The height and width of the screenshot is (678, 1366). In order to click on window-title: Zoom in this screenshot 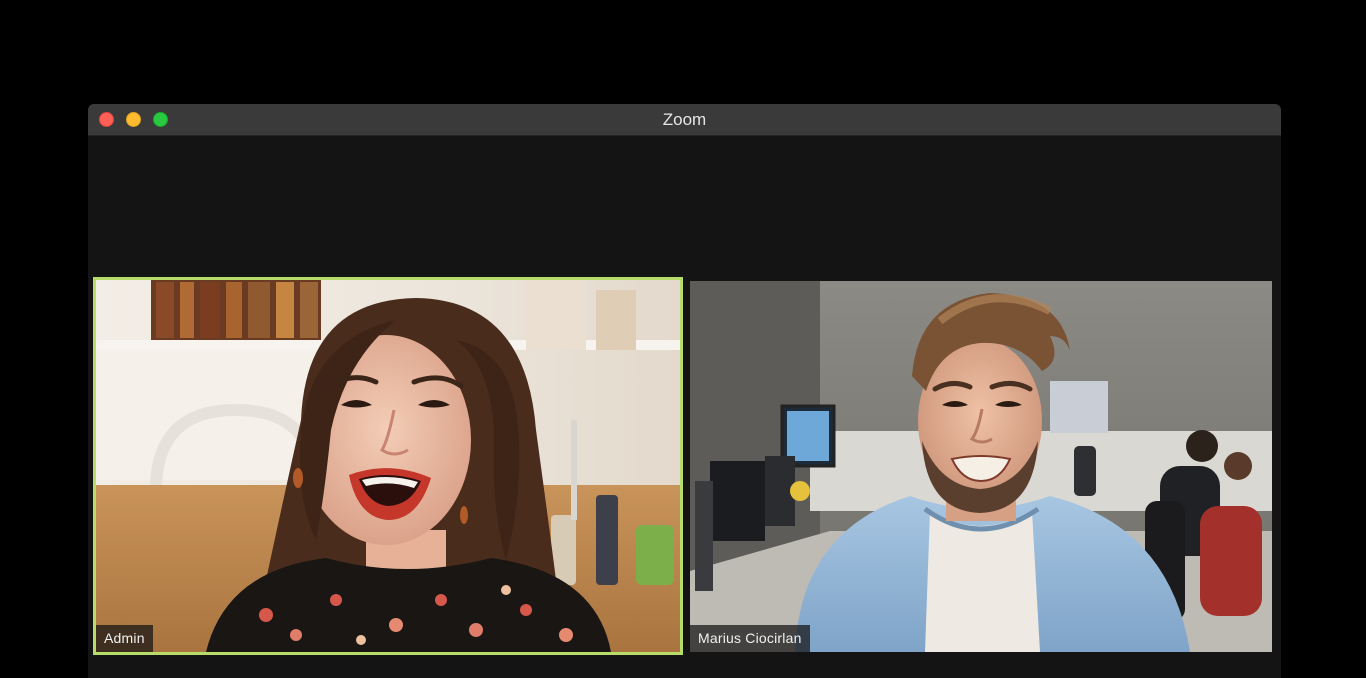, I will do `click(684, 119)`.